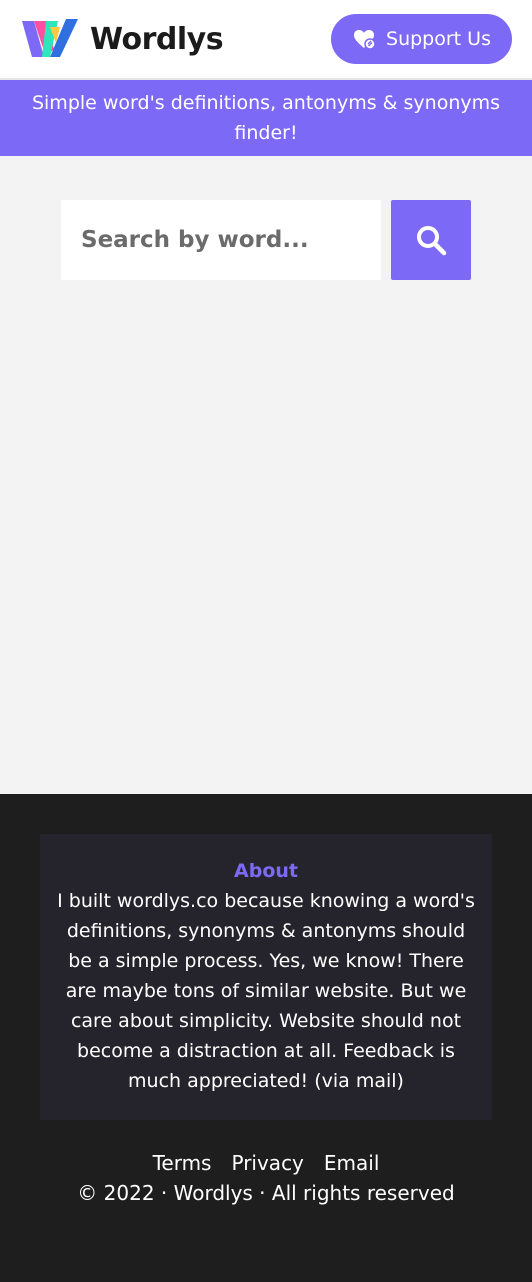  Describe the element at coordinates (266, 40) in the screenshot. I see `site-header: Wordlys Support Us` at that location.